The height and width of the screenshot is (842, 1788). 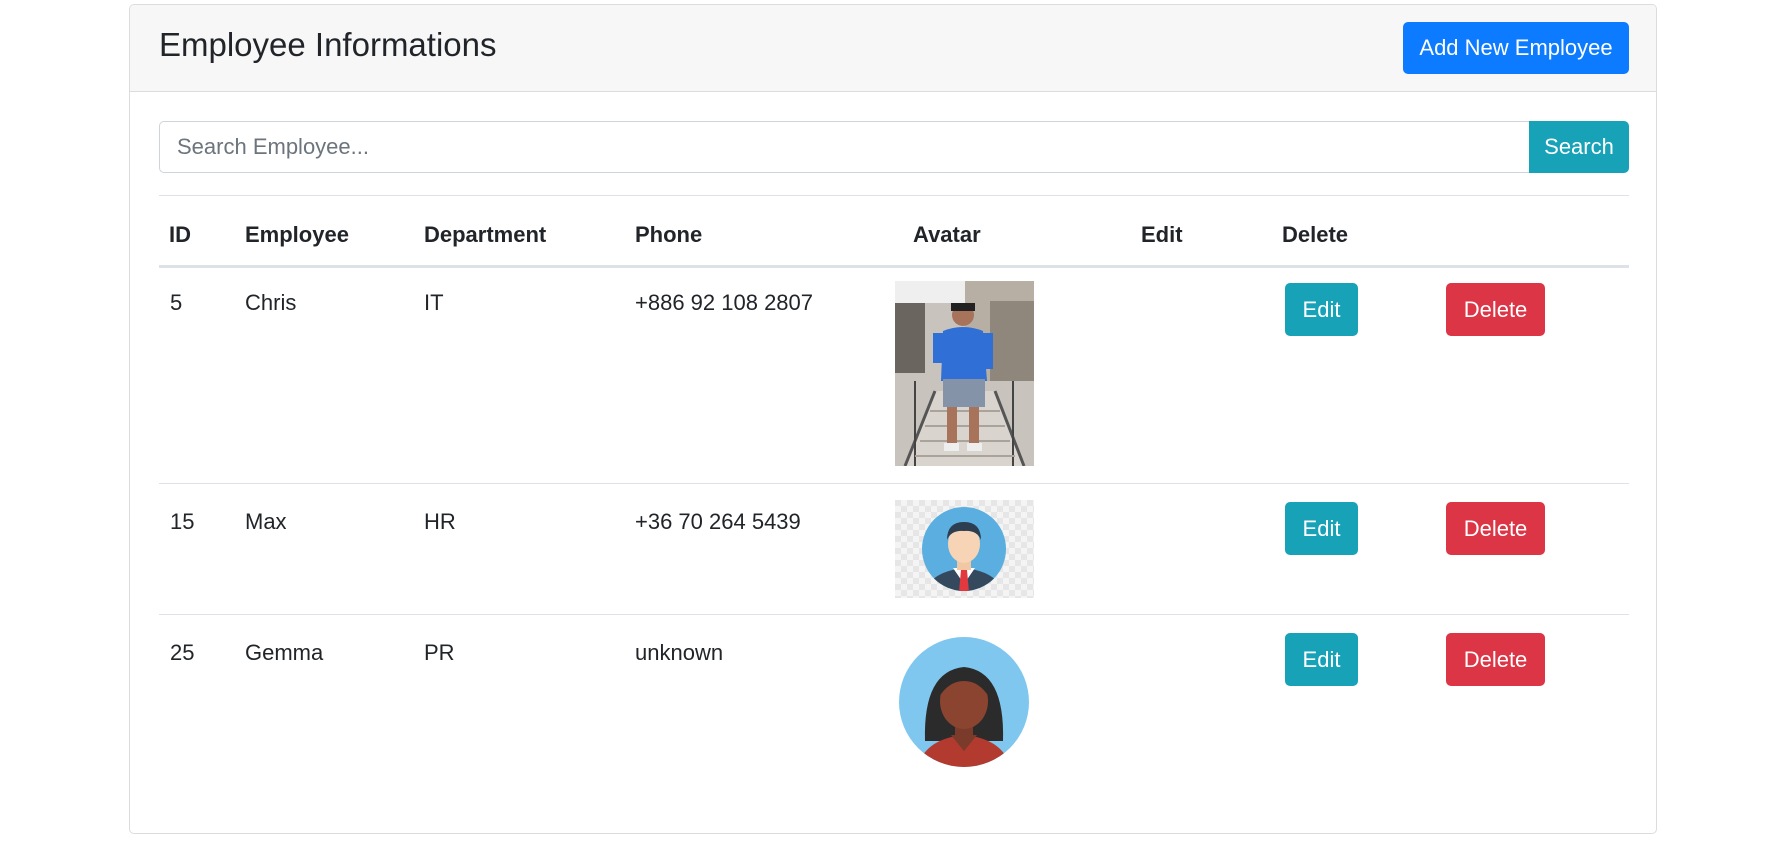 I want to click on cell-phone: +36 70 264 5439, so click(x=718, y=521).